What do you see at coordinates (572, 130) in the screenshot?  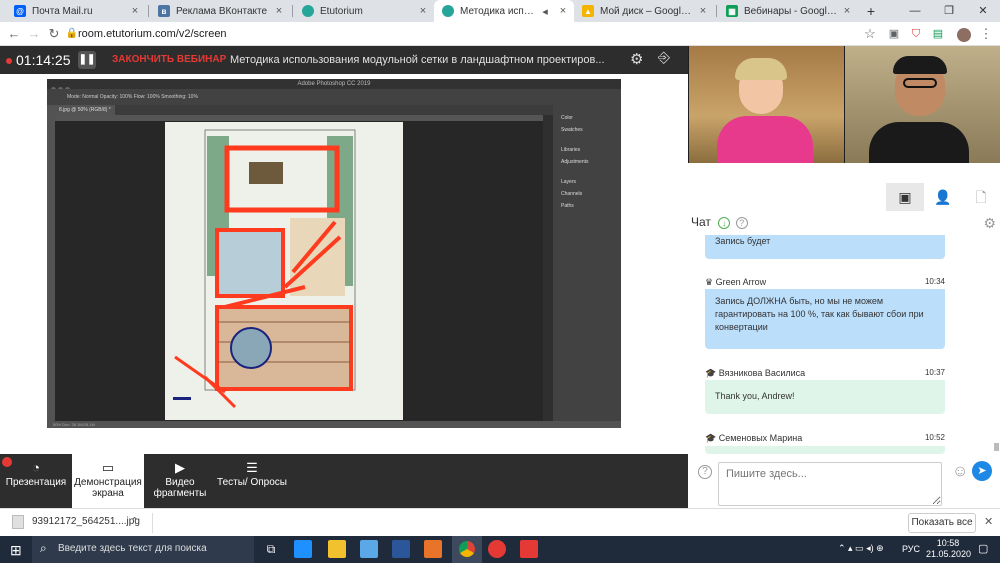 I see `panel-swatches: Swatches` at bounding box center [572, 130].